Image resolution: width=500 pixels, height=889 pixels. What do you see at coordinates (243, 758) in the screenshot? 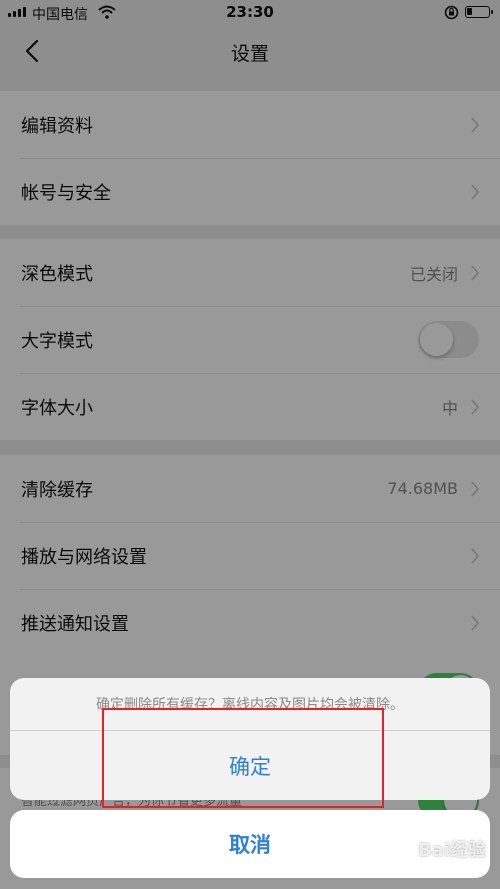
I see `annotation-highlight-box` at bounding box center [243, 758].